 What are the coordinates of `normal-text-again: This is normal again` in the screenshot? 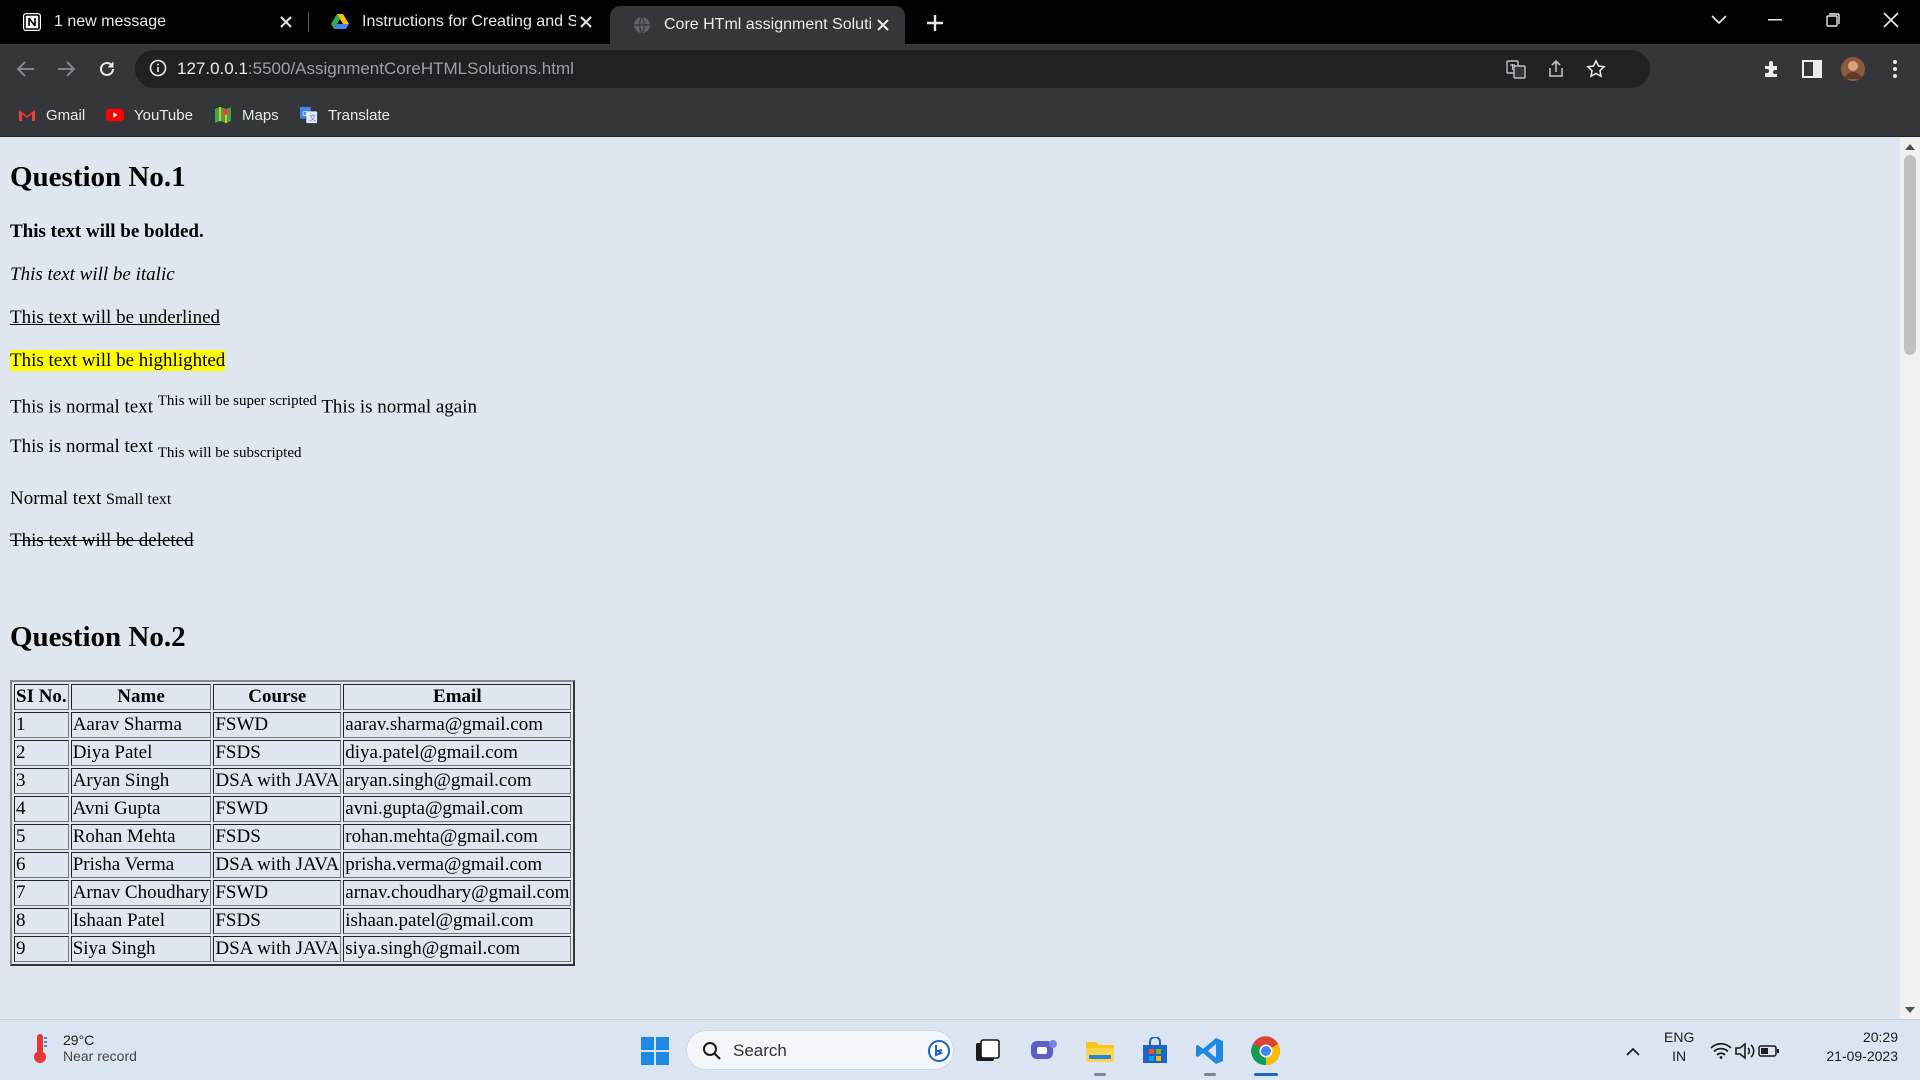 It's located at (399, 407).